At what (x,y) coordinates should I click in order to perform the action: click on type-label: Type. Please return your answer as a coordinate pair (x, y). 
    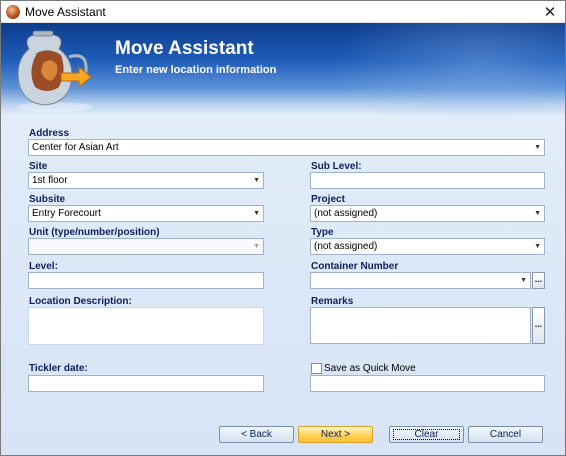
    Looking at the image, I should click on (322, 232).